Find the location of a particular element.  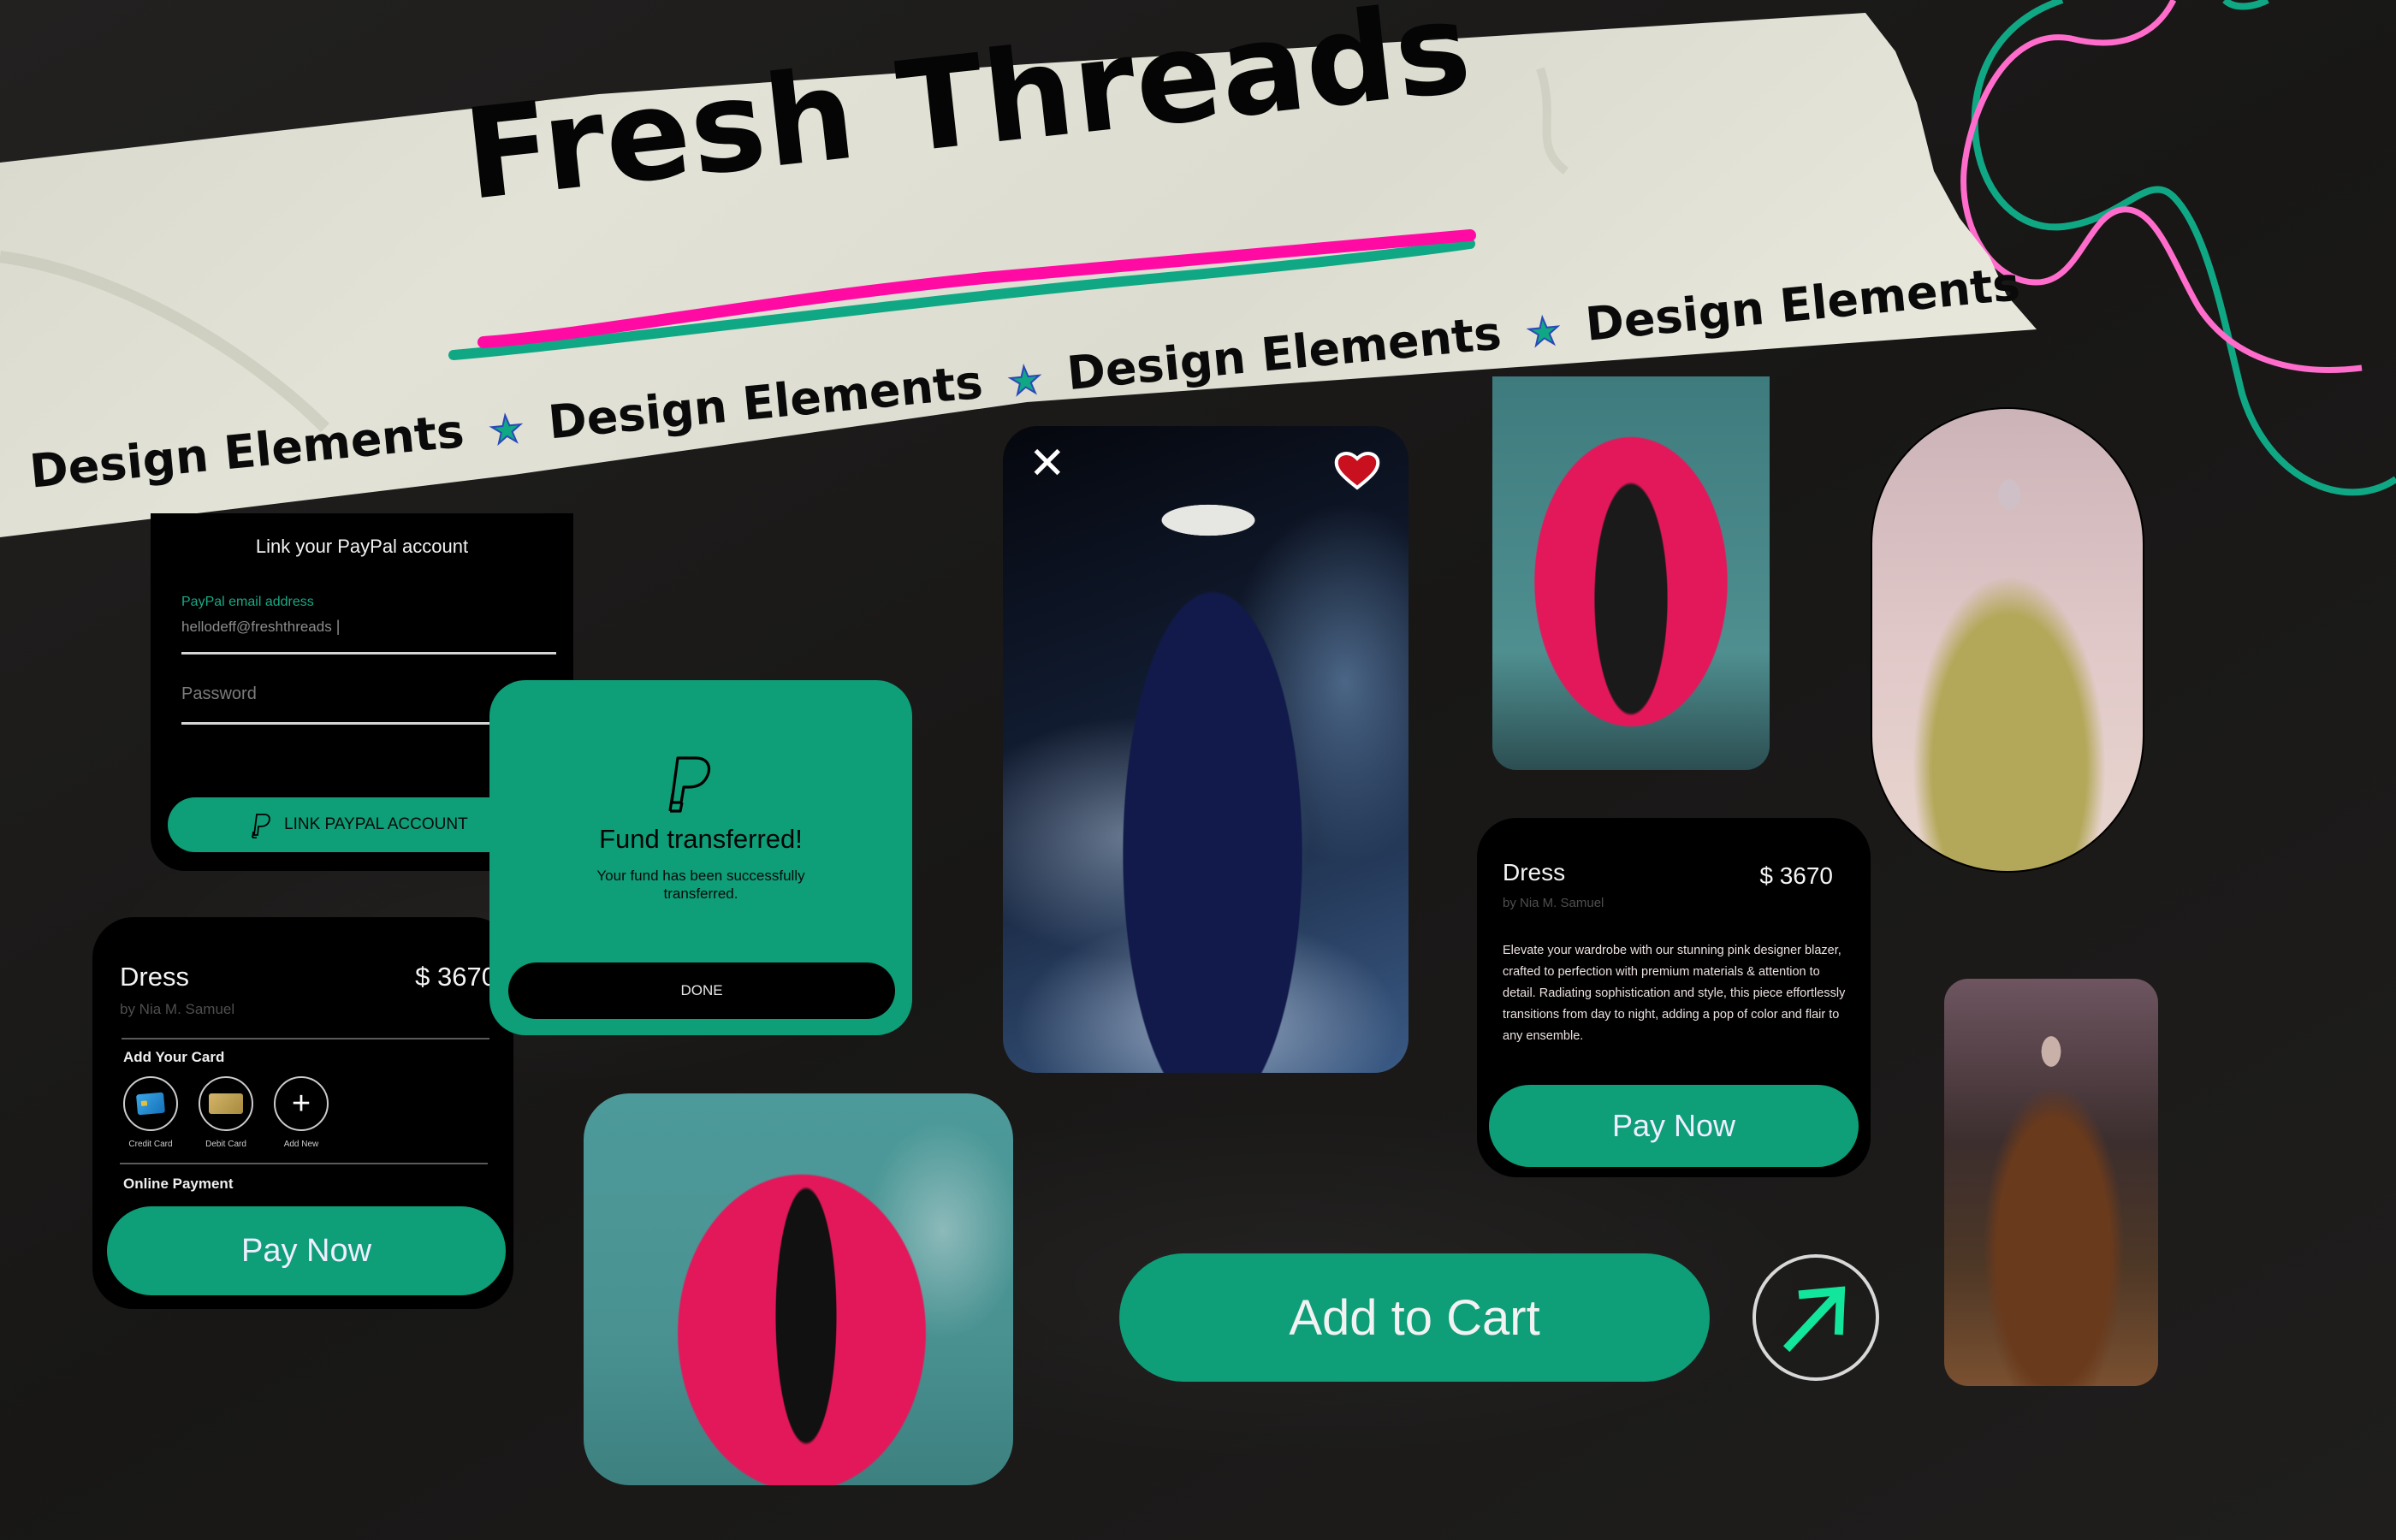

close-icon: ✕ is located at coordinates (1047, 463).